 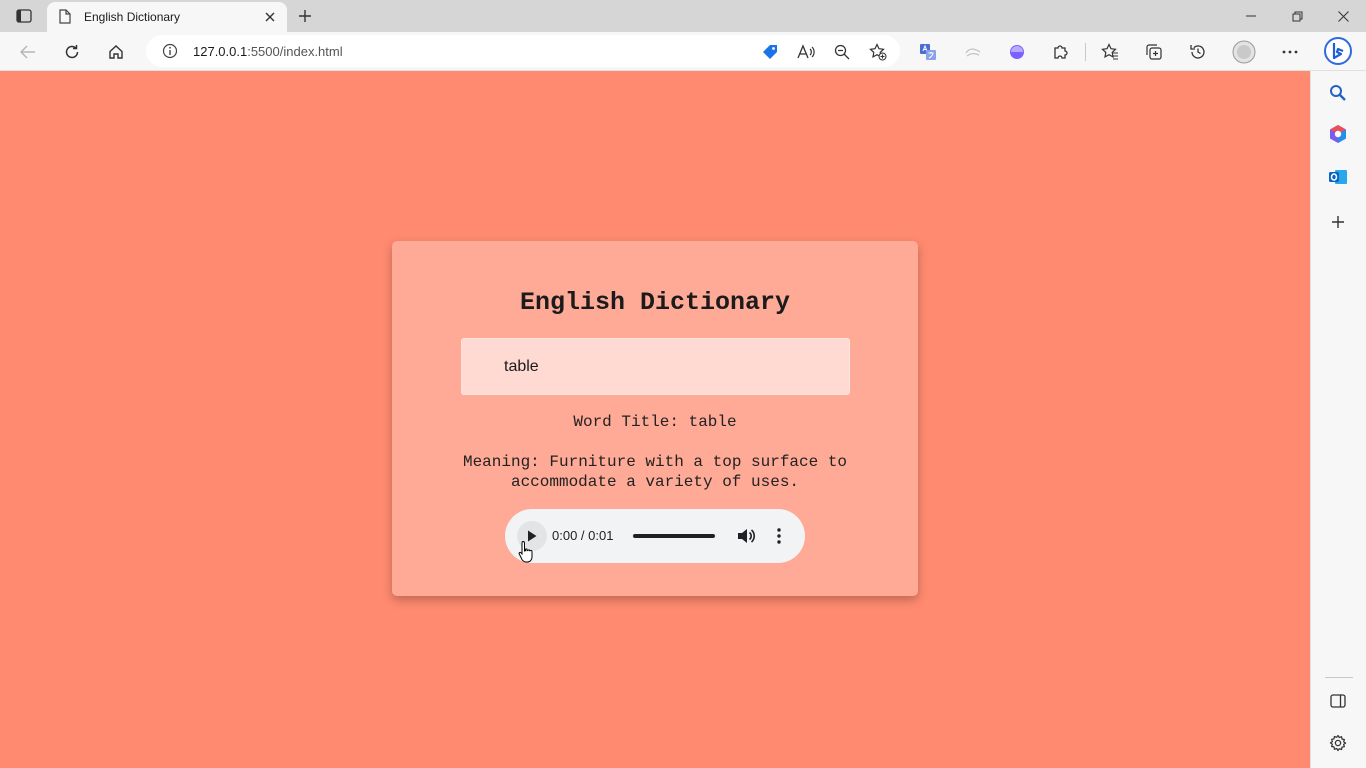 I want to click on sidebar-panel-icon, so click(x=1338, y=701).